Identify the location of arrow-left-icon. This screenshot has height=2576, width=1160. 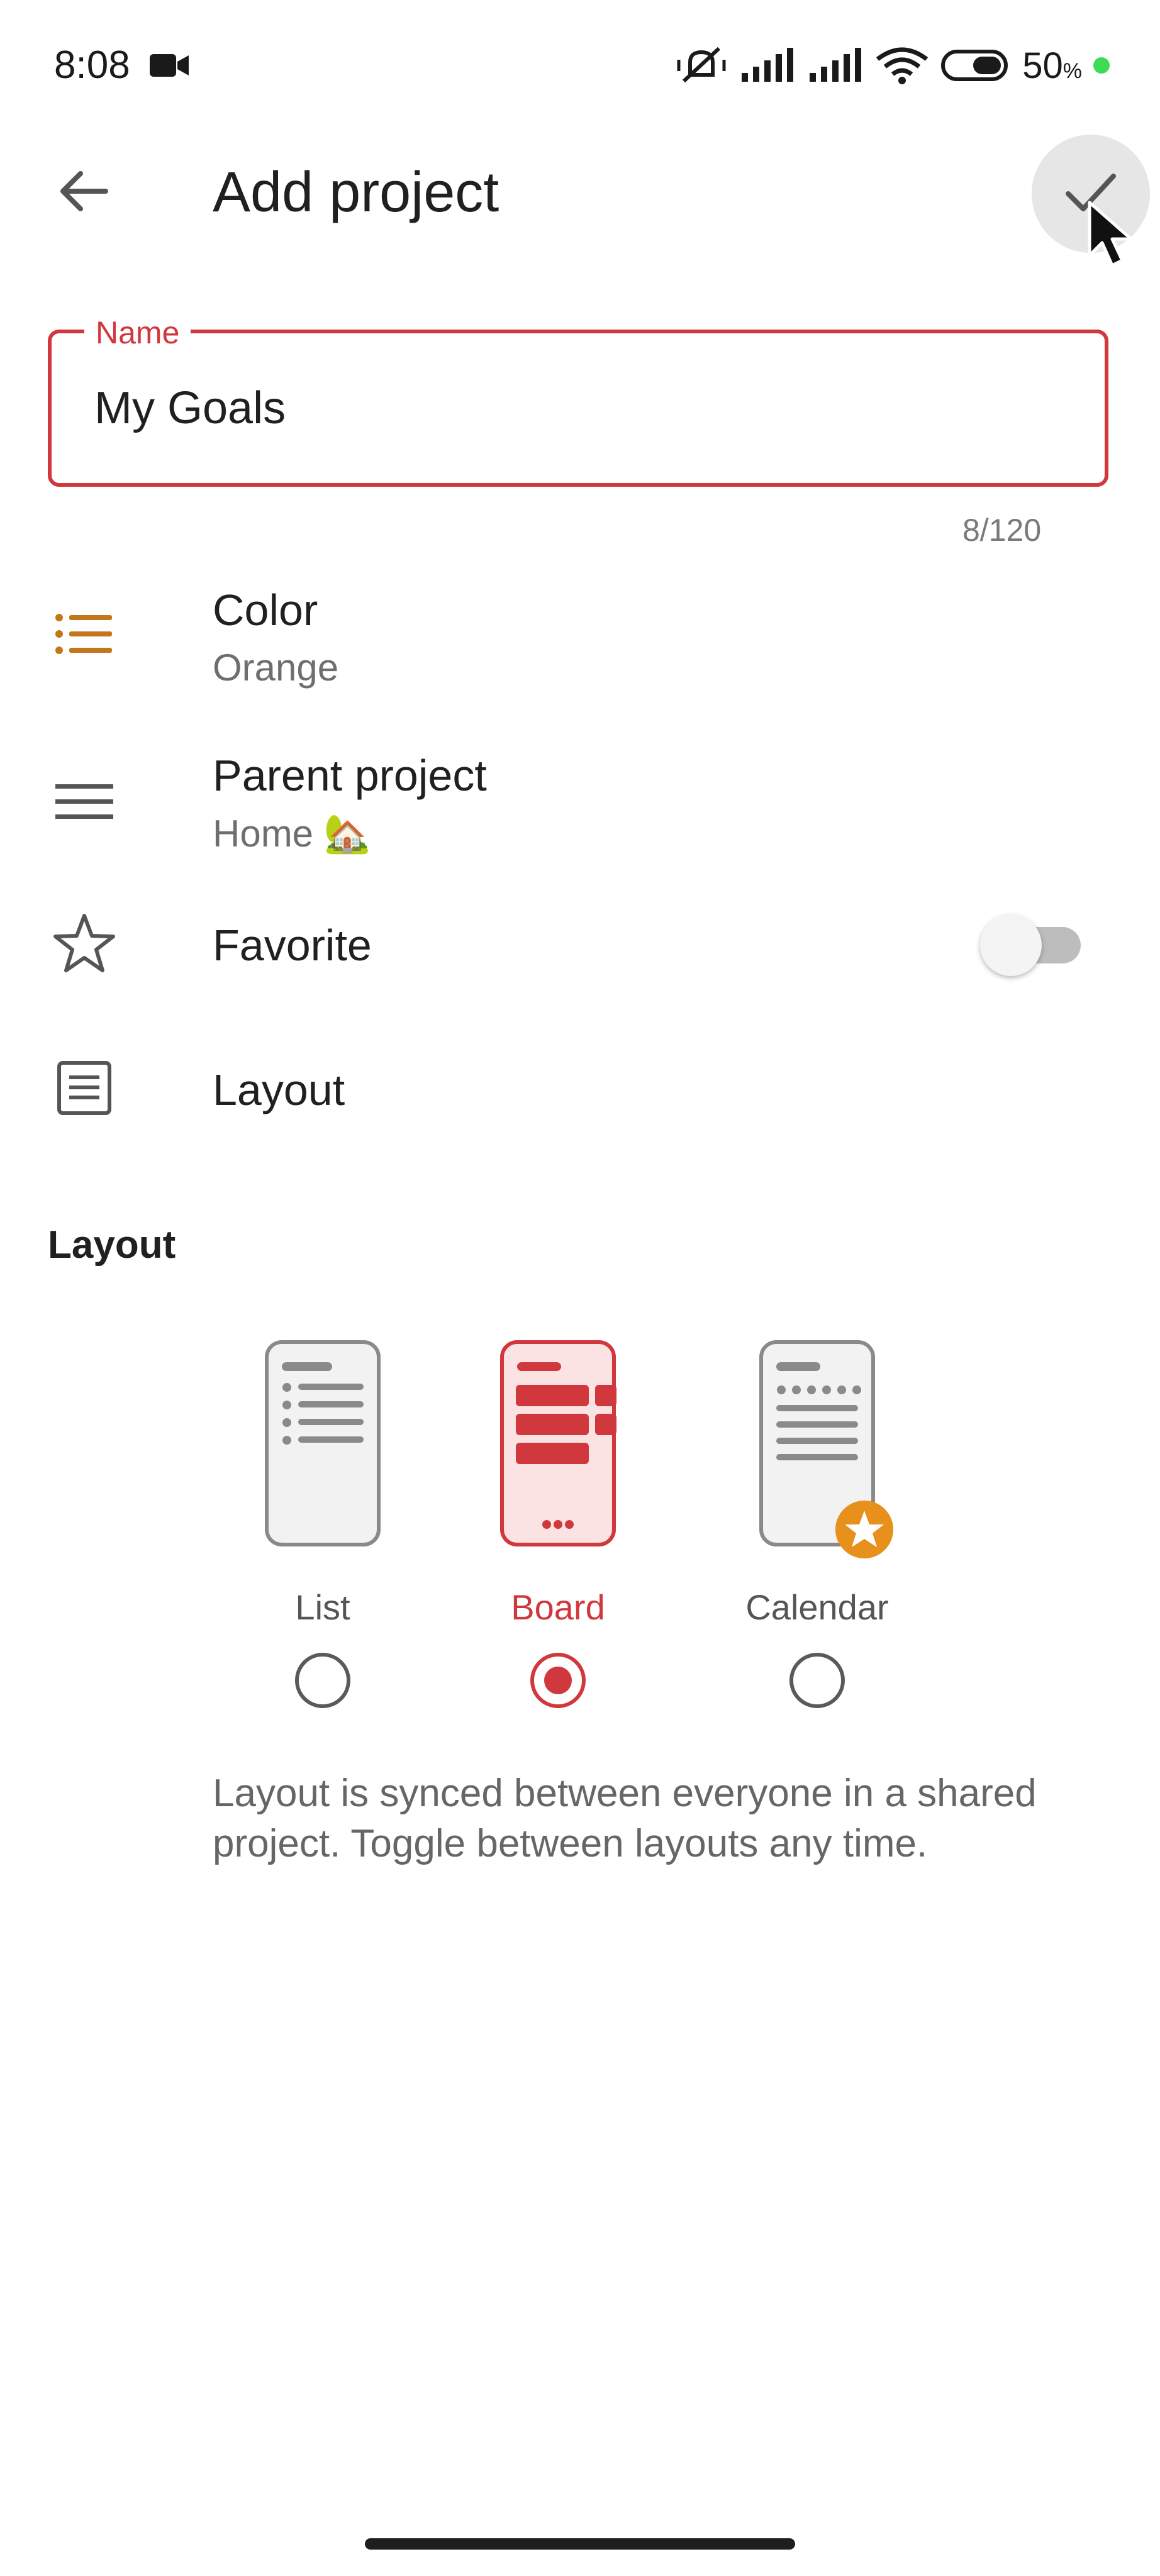
(84, 191).